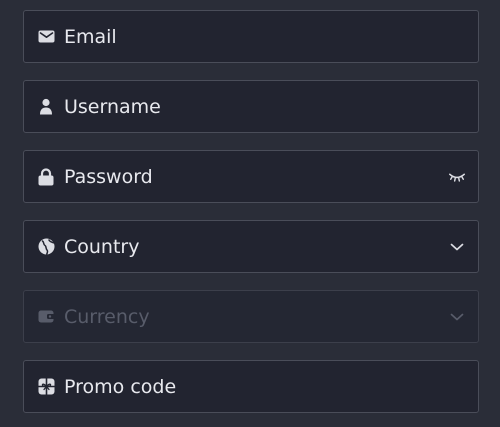  What do you see at coordinates (46, 247) in the screenshot?
I see `globe-icon` at bounding box center [46, 247].